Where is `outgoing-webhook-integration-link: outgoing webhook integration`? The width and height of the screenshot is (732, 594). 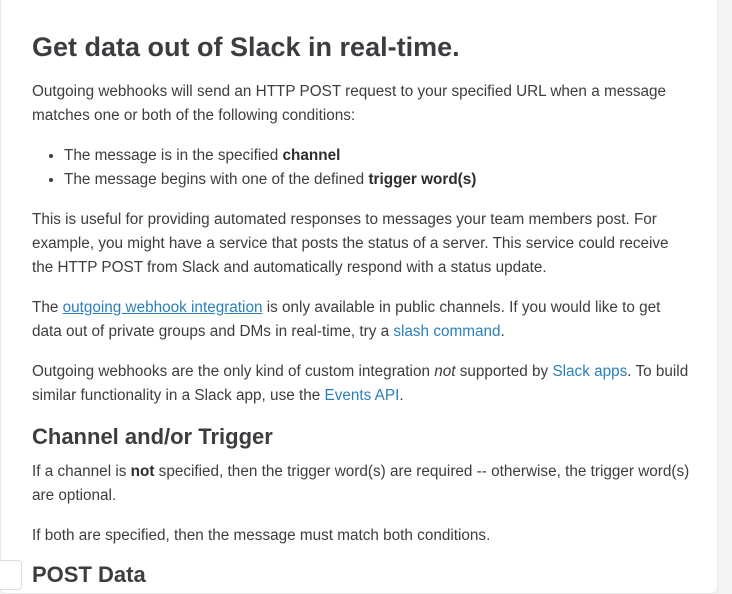 outgoing-webhook-integration-link: outgoing webhook integration is located at coordinates (163, 307).